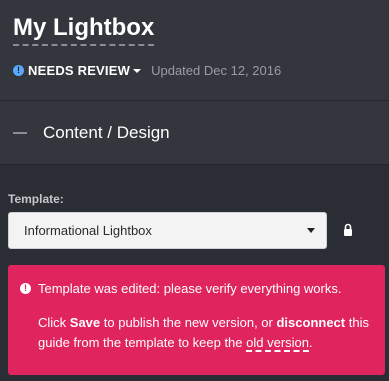  I want to click on old-version-link: old version, so click(278, 343).